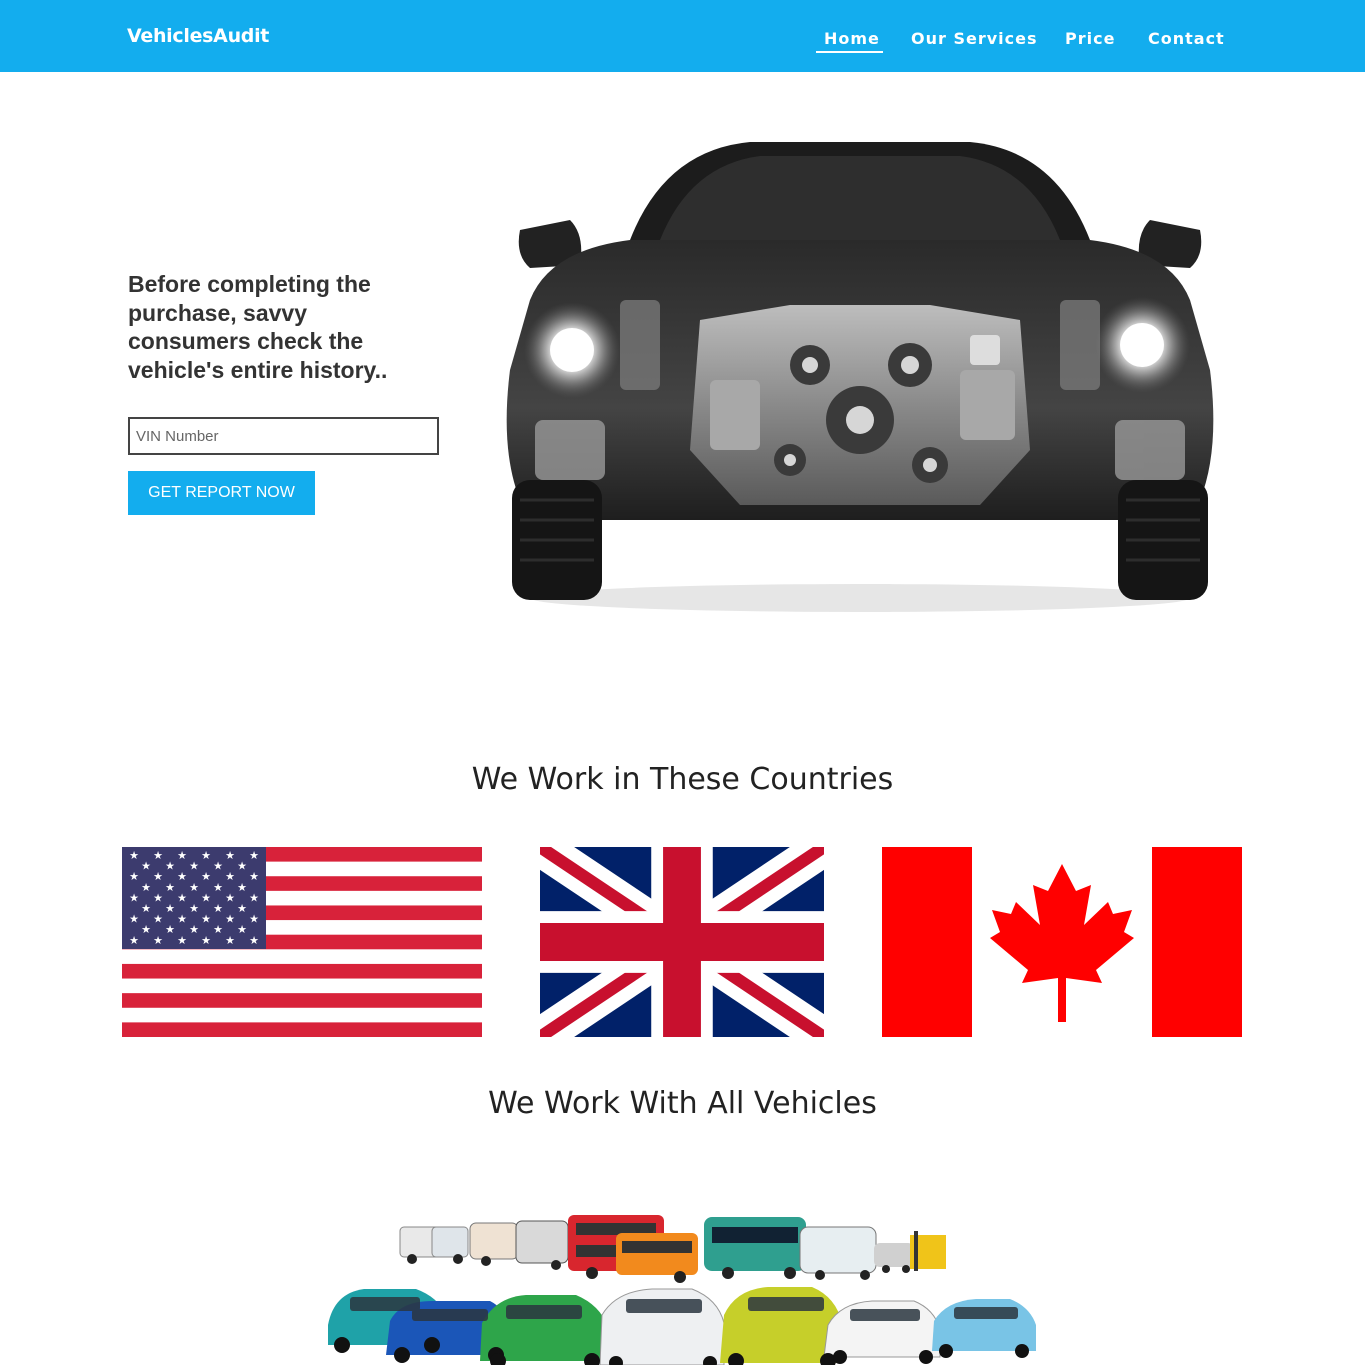 This screenshot has width=1365, height=1365. I want to click on nav-active-indicator, so click(849, 52).